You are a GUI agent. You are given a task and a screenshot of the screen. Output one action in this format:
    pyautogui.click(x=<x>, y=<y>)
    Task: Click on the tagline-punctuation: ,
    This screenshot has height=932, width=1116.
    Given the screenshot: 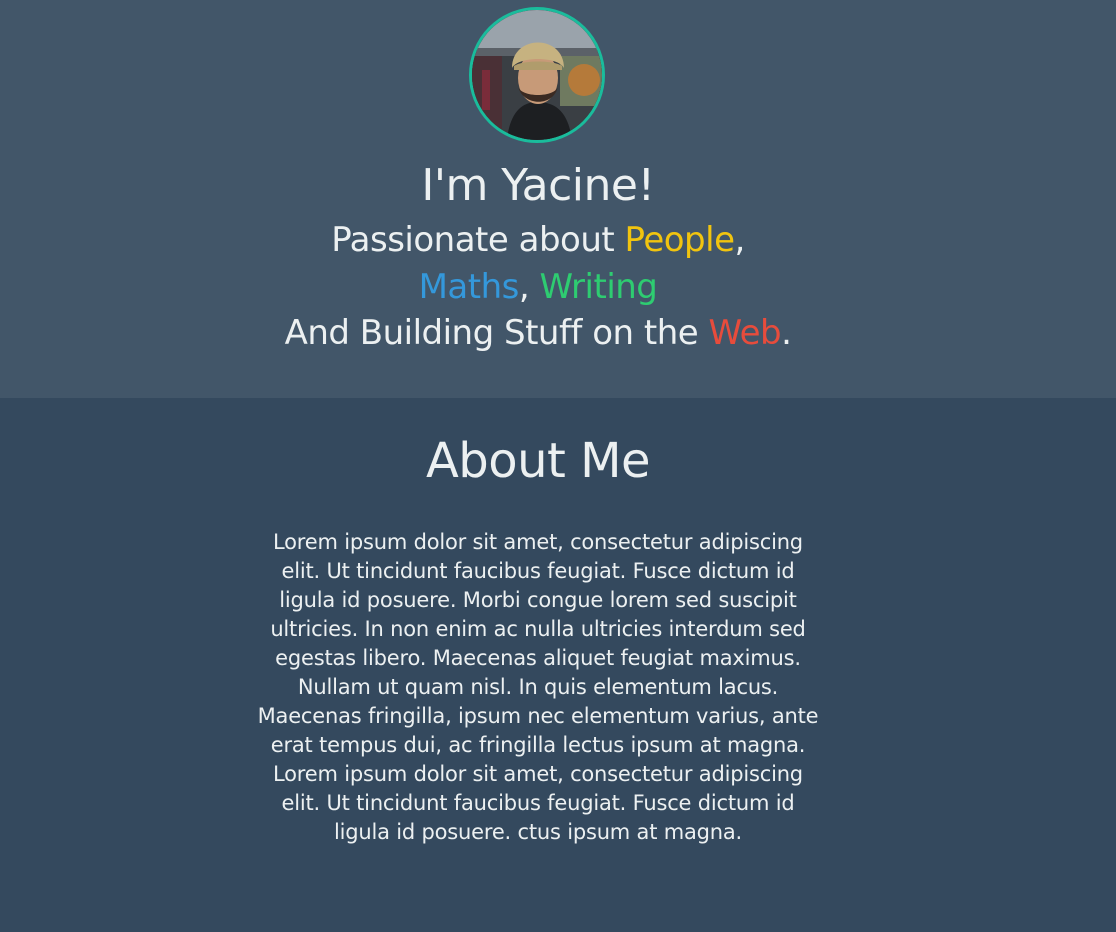 What is the action you would take?
    pyautogui.click(x=740, y=240)
    